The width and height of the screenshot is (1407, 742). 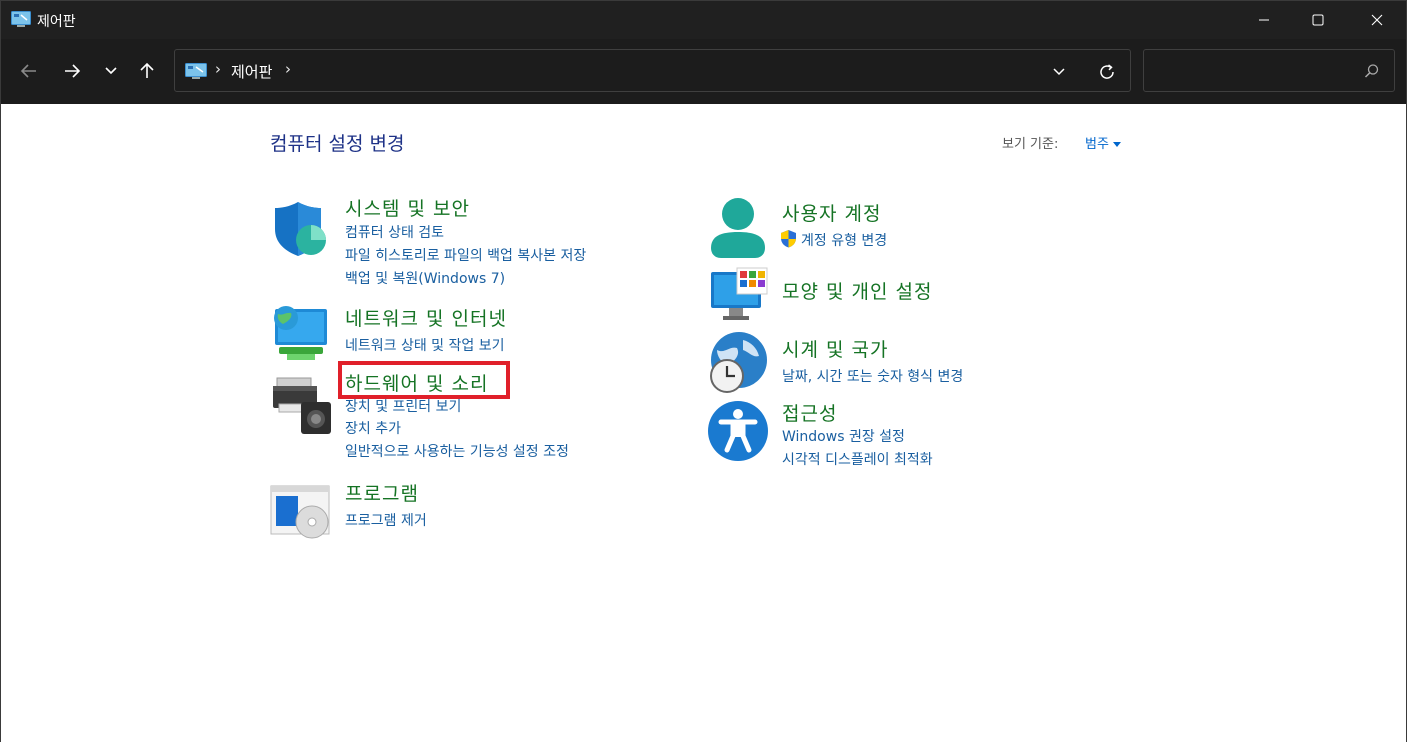 I want to click on breadcrumb-control-panel: 제어판, so click(x=251, y=71).